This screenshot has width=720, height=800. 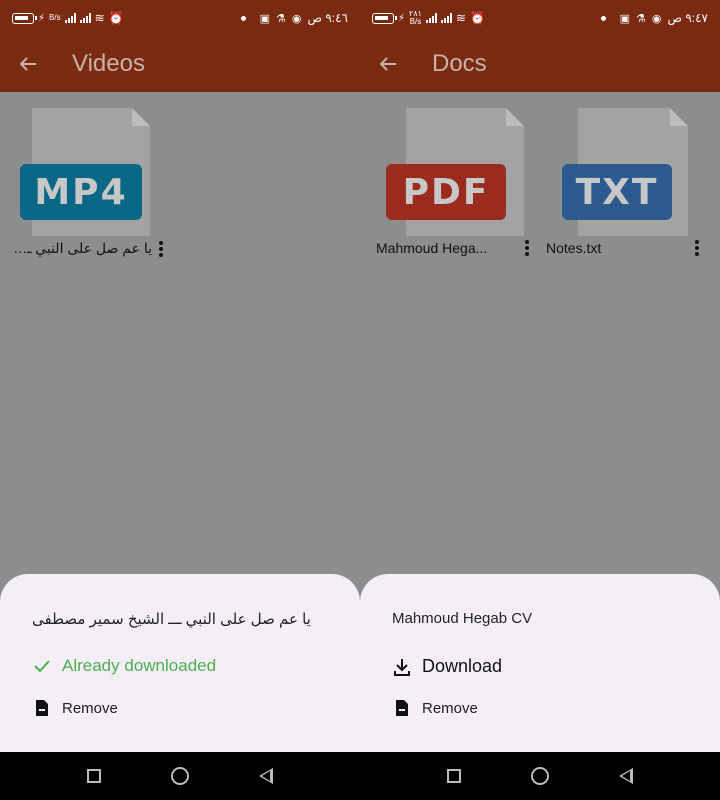 What do you see at coordinates (574, 248) in the screenshot?
I see `file-name: Notes.txt` at bounding box center [574, 248].